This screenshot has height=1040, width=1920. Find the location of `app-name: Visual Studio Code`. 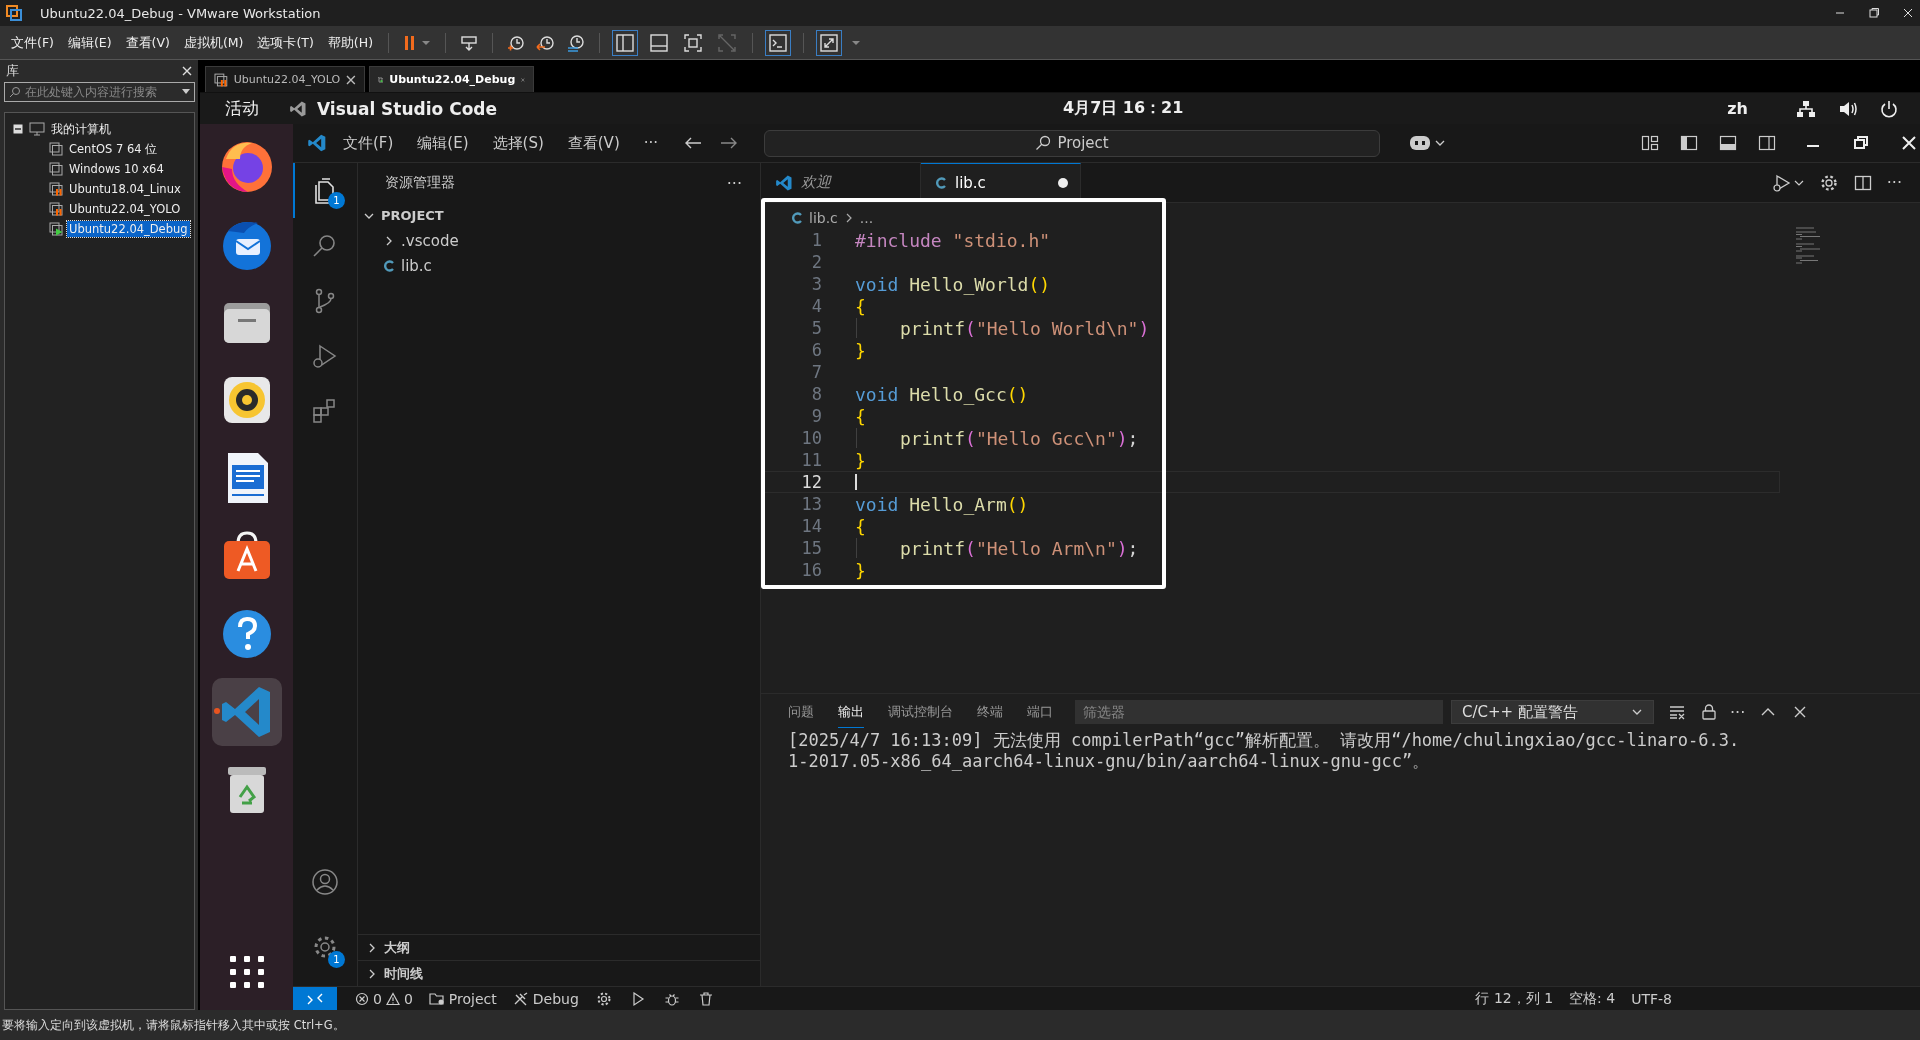

app-name: Visual Studio Code is located at coordinates (407, 108).